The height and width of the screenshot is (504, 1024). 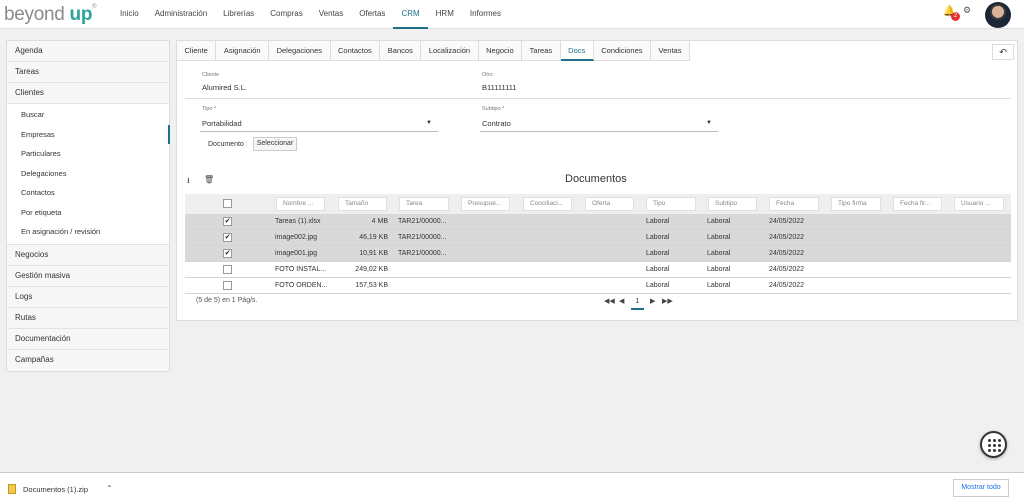 I want to click on tab-ventas: Ventas, so click(x=670, y=51).